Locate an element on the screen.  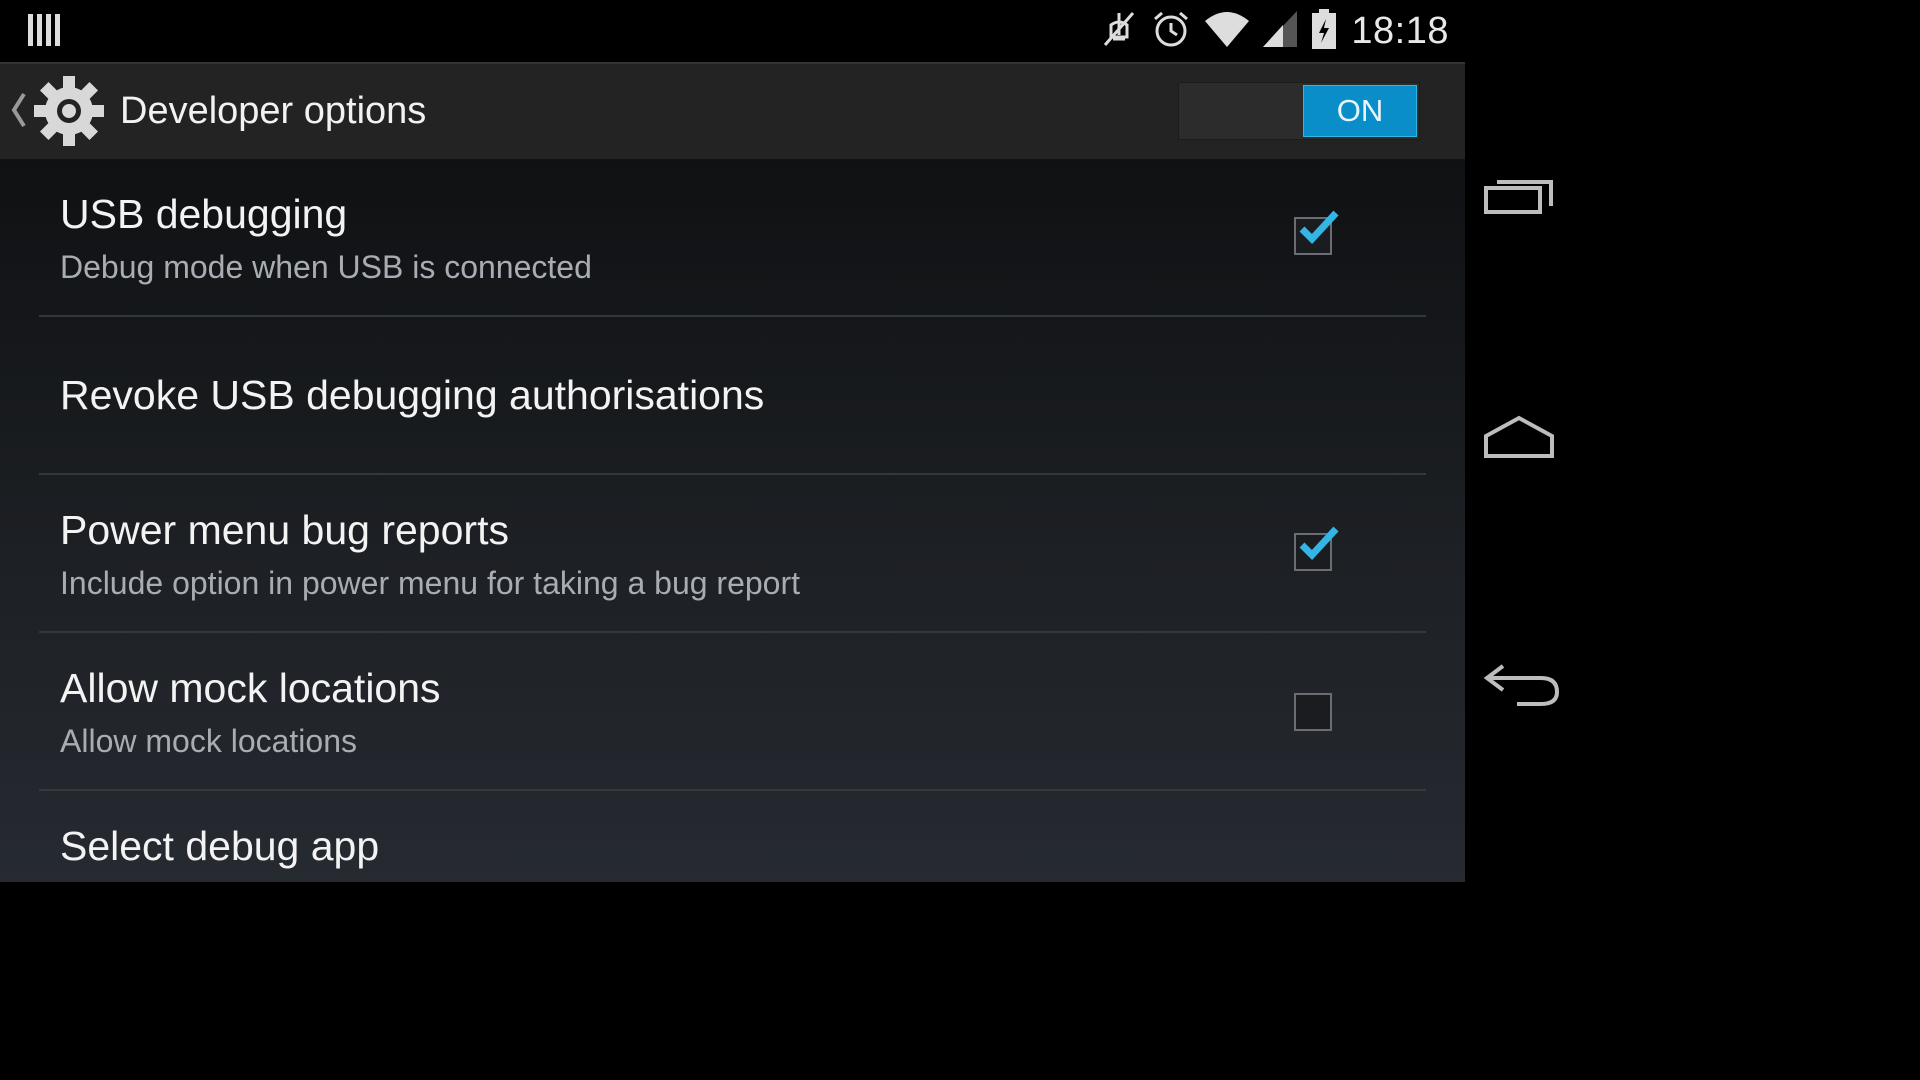
wifi-icon is located at coordinates (1227, 31).